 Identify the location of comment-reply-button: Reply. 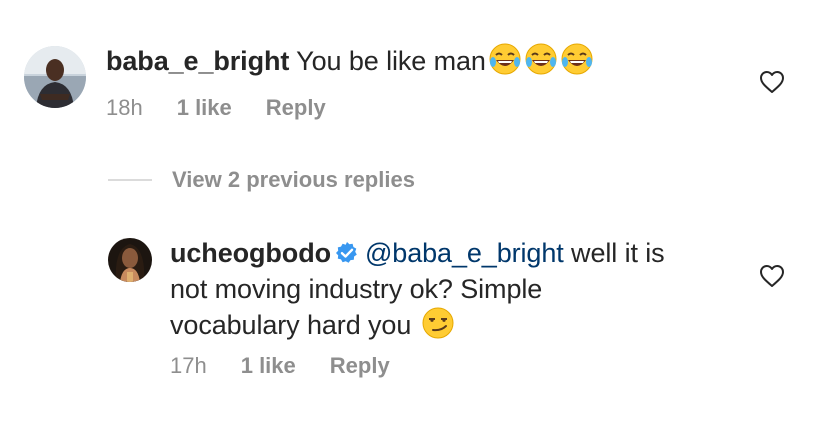
(296, 108).